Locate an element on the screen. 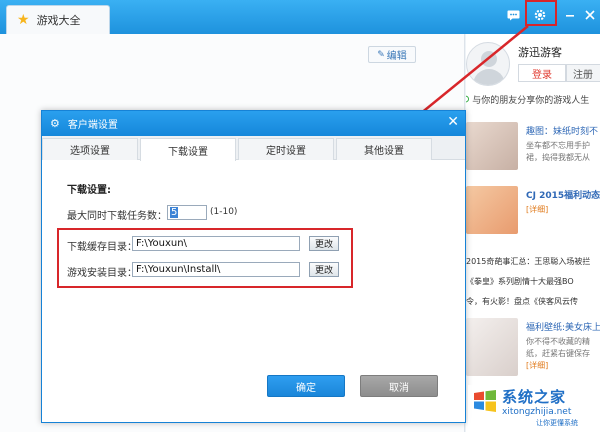 The height and width of the screenshot is (432, 600). dialog-tabs: 选项设置 下载设置 定时设置 其他设置 is located at coordinates (253, 148).